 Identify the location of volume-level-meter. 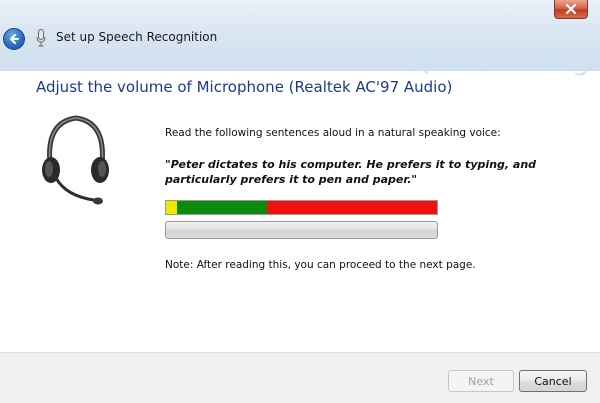
(301, 207).